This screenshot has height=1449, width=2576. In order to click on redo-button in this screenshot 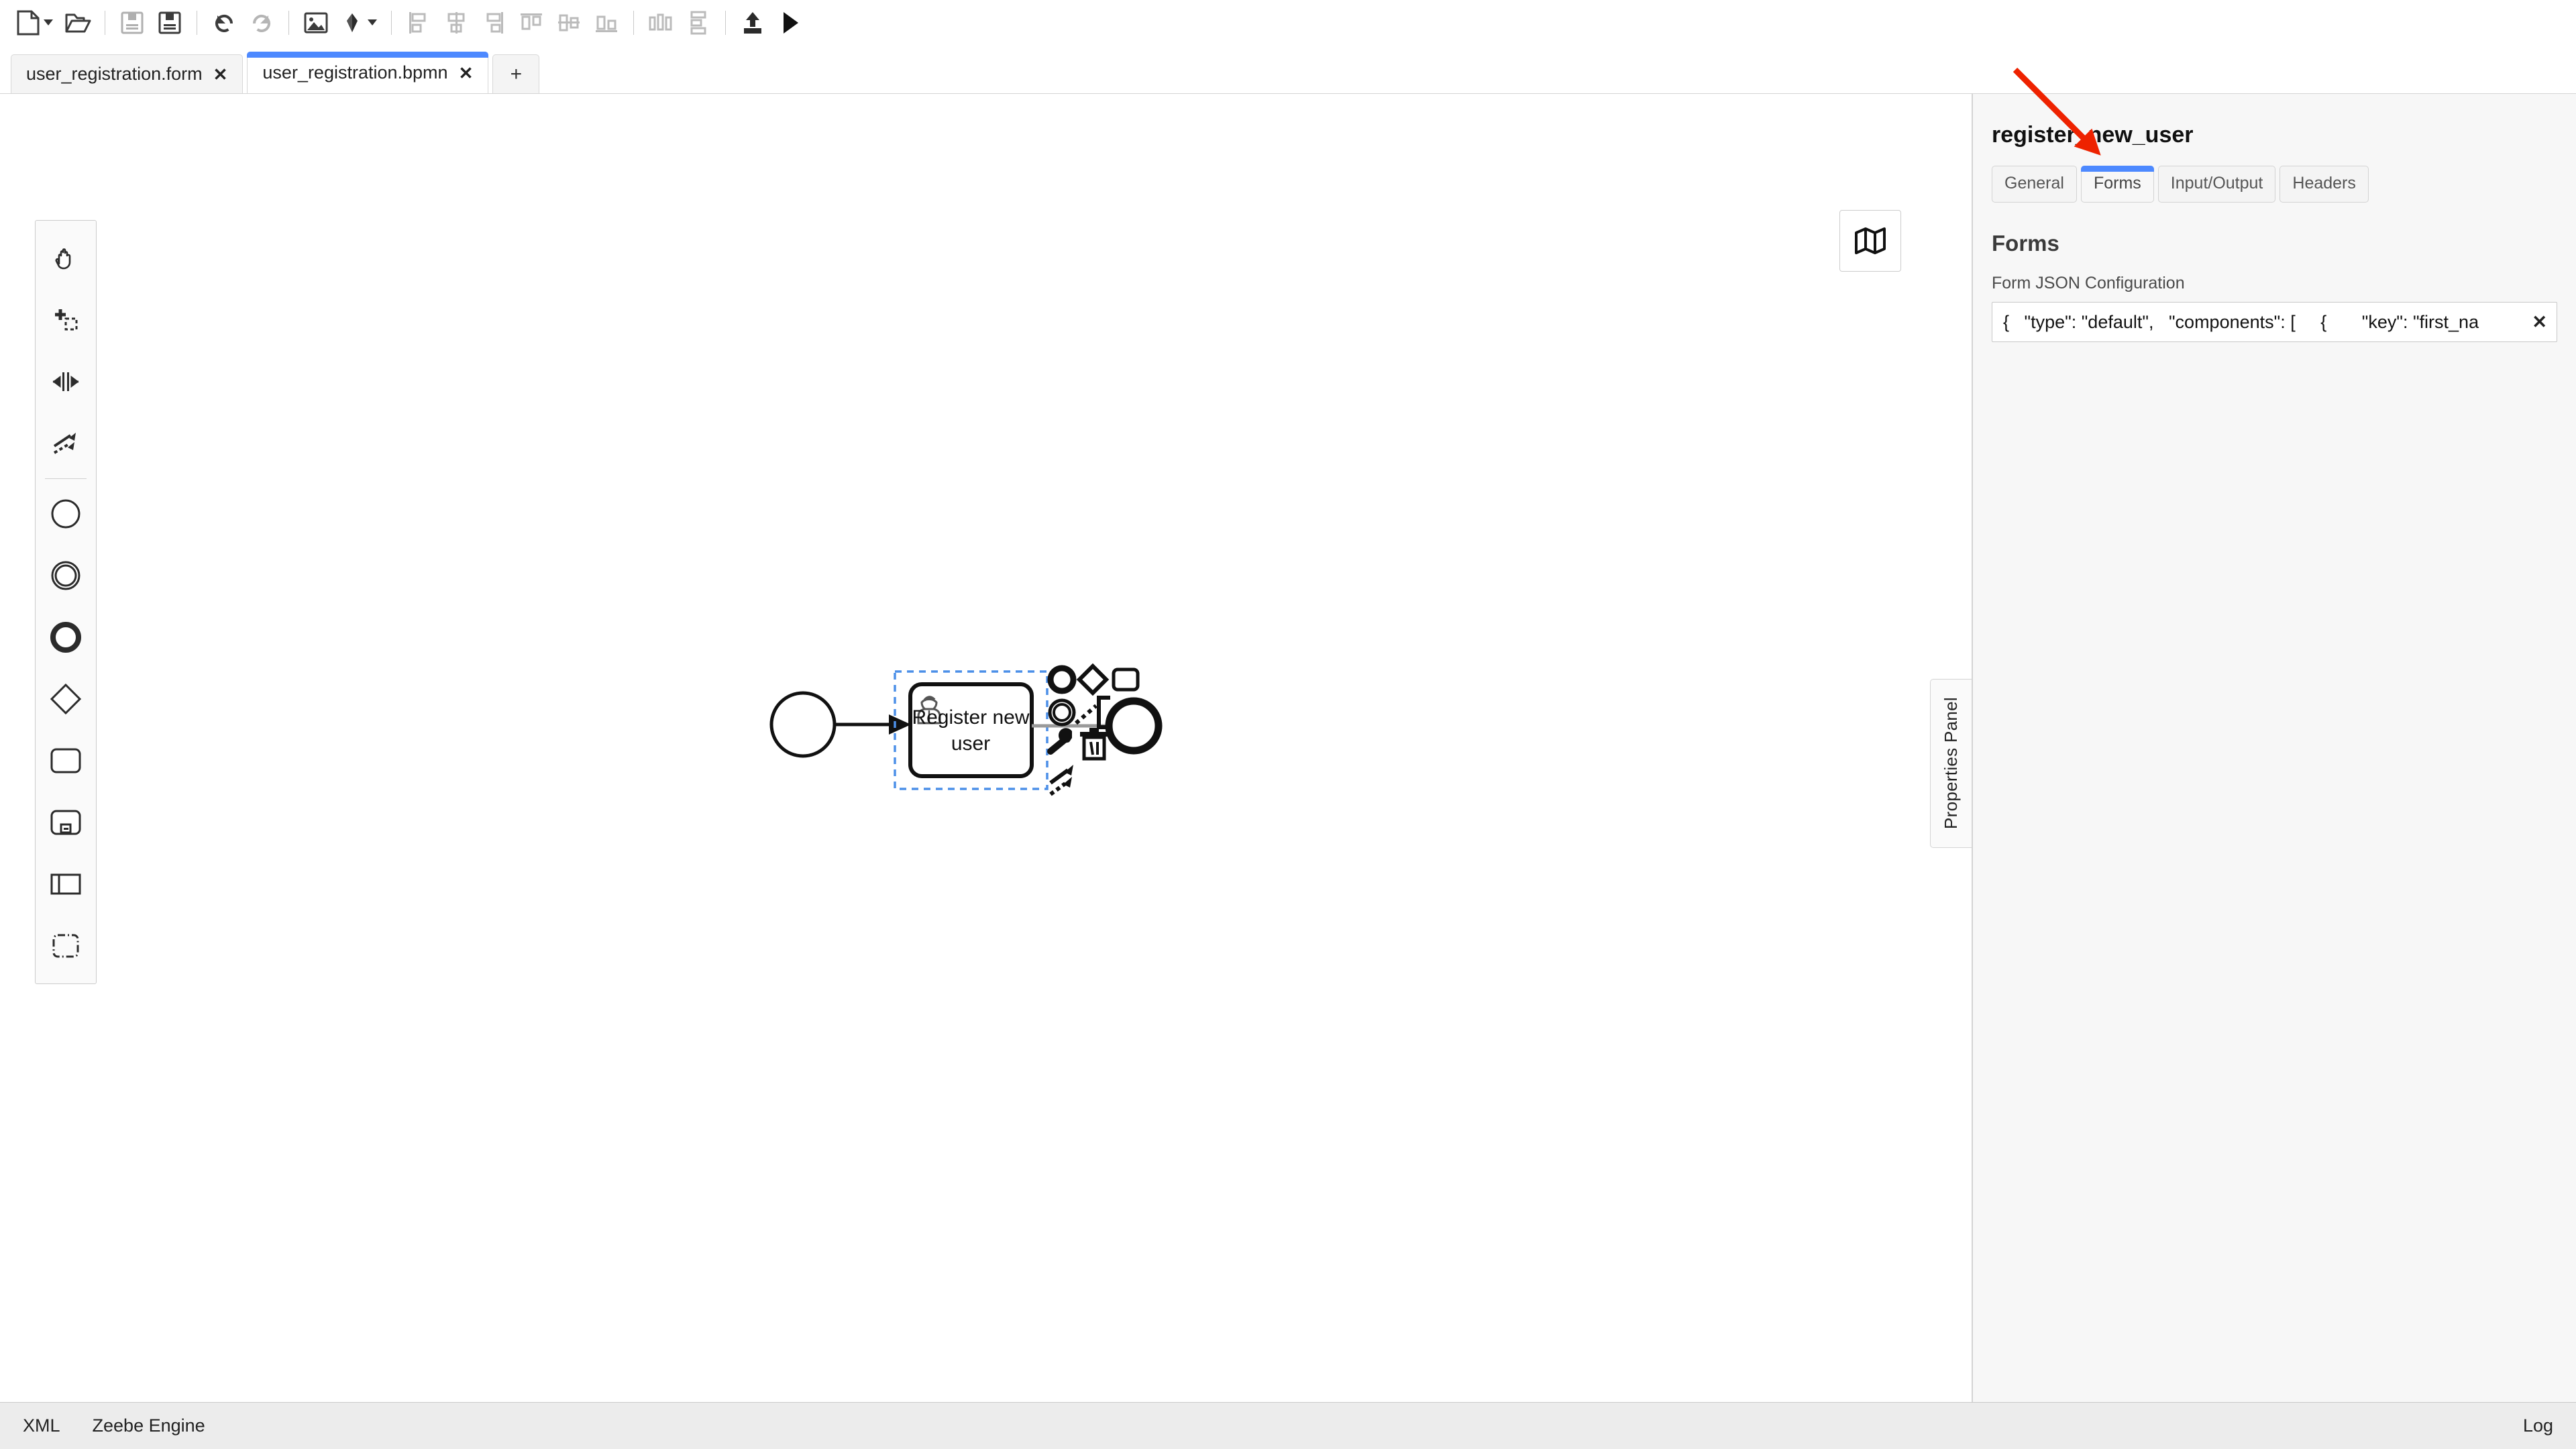, I will do `click(261, 23)`.